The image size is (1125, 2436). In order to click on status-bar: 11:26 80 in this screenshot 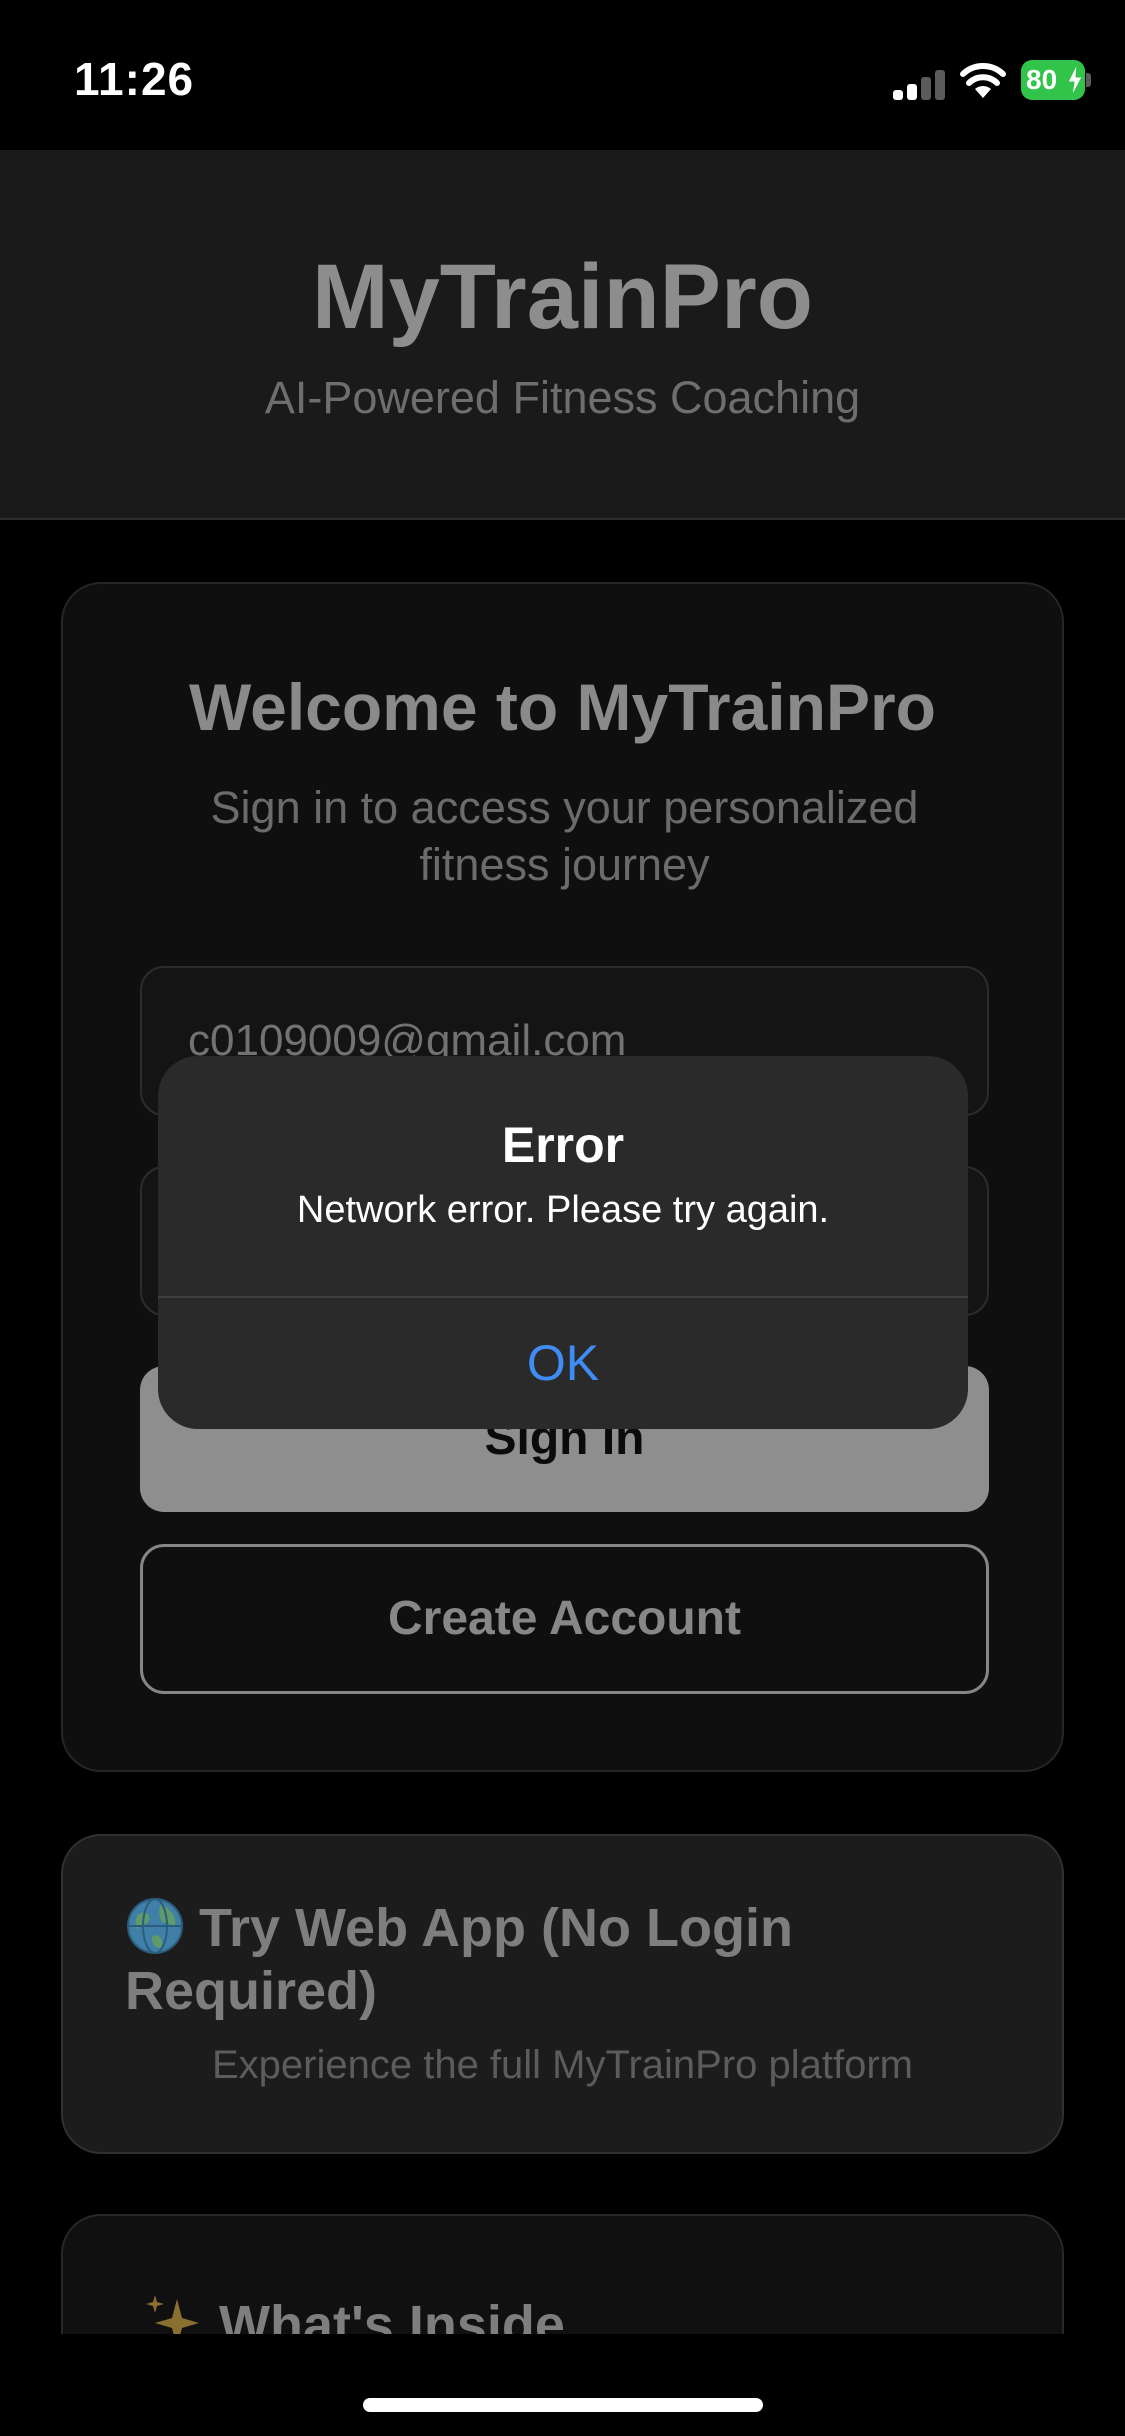, I will do `click(562, 75)`.